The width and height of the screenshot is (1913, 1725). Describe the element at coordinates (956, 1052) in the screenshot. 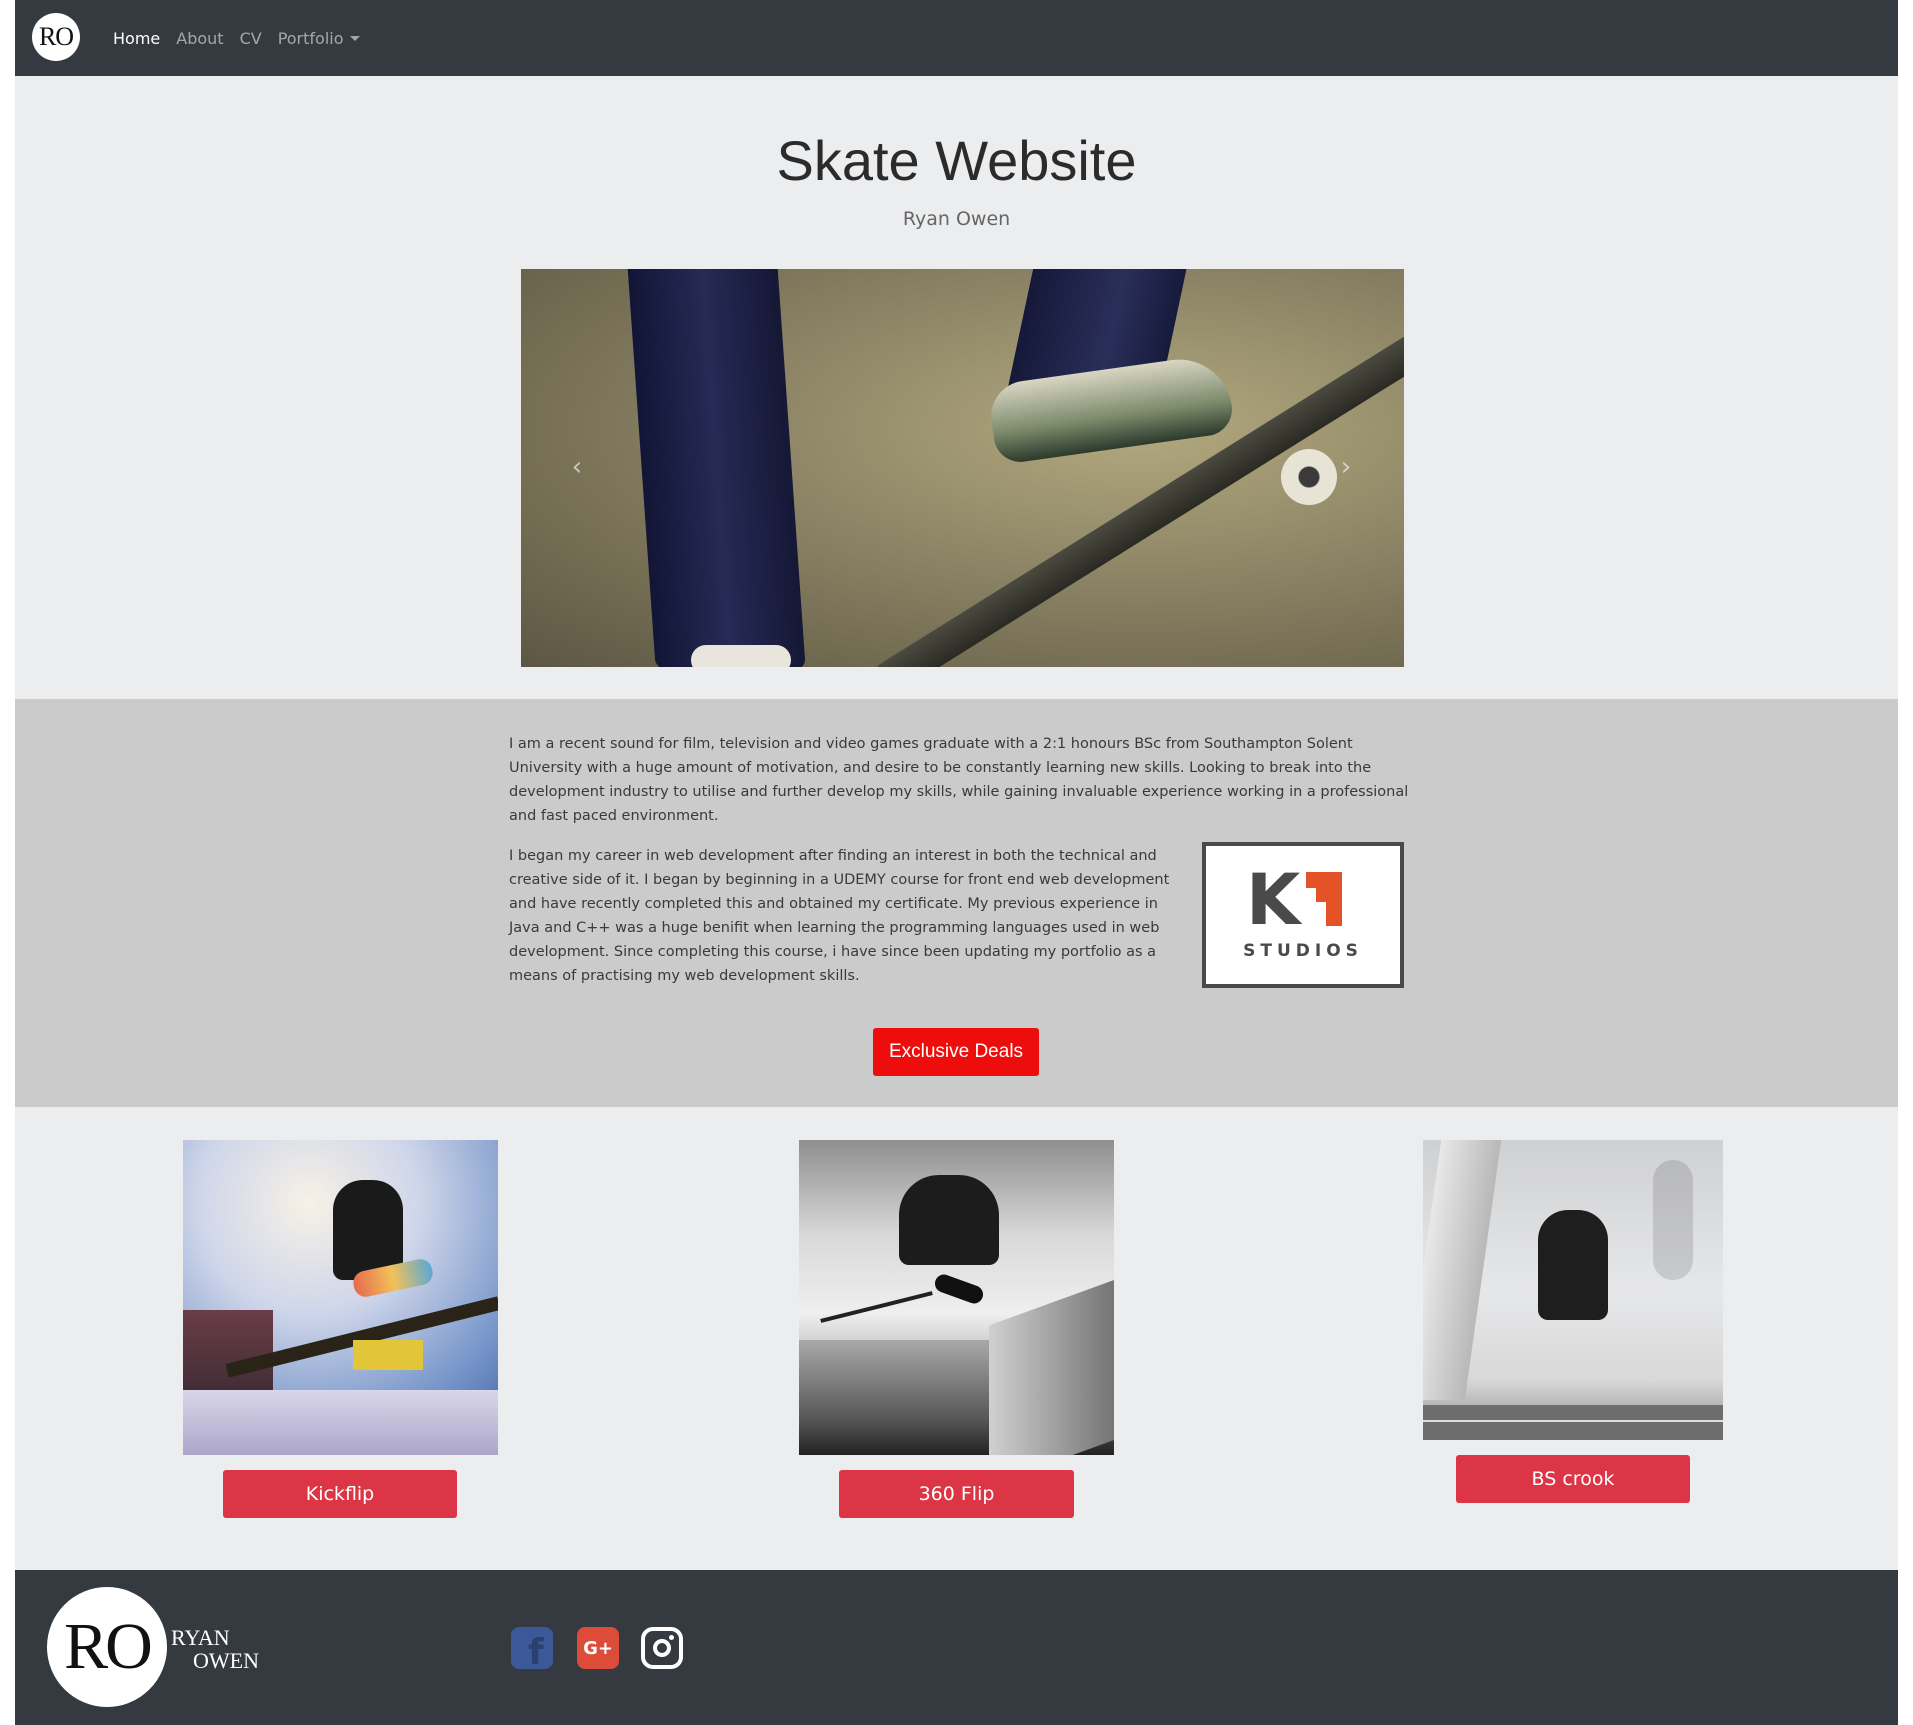

I see `exclusive-deals-button: Exclusive Deals` at that location.